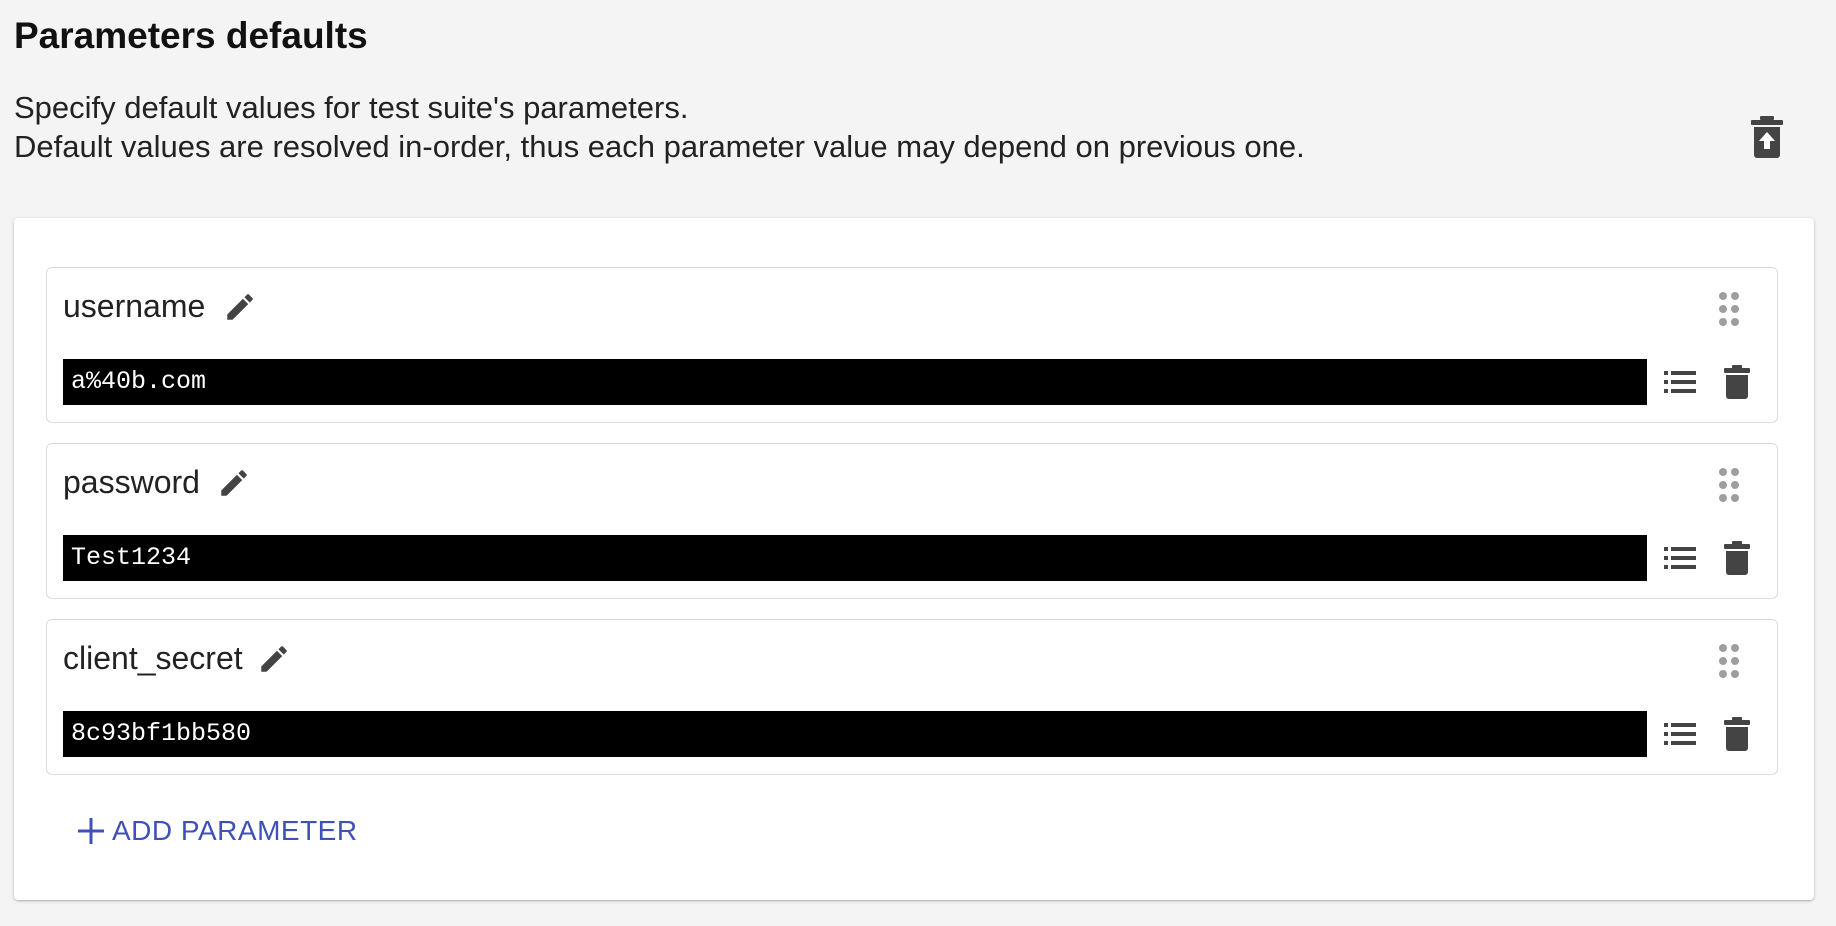 Image resolution: width=1836 pixels, height=926 pixels. Describe the element at coordinates (134, 306) in the screenshot. I see `parameter-name: username` at that location.